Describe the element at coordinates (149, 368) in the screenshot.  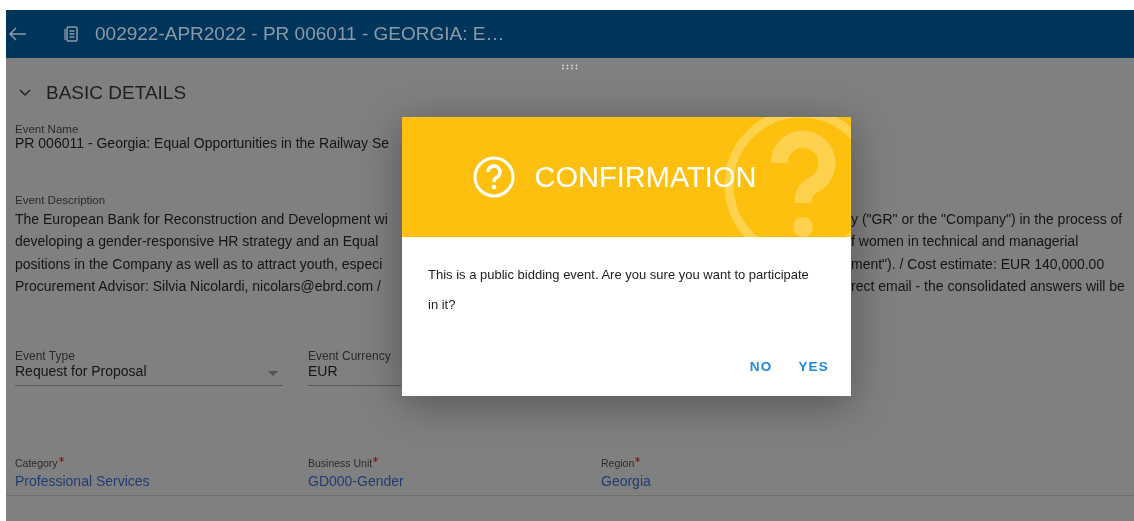
I see `dropdown-field: Event Type Request for Proposal` at that location.